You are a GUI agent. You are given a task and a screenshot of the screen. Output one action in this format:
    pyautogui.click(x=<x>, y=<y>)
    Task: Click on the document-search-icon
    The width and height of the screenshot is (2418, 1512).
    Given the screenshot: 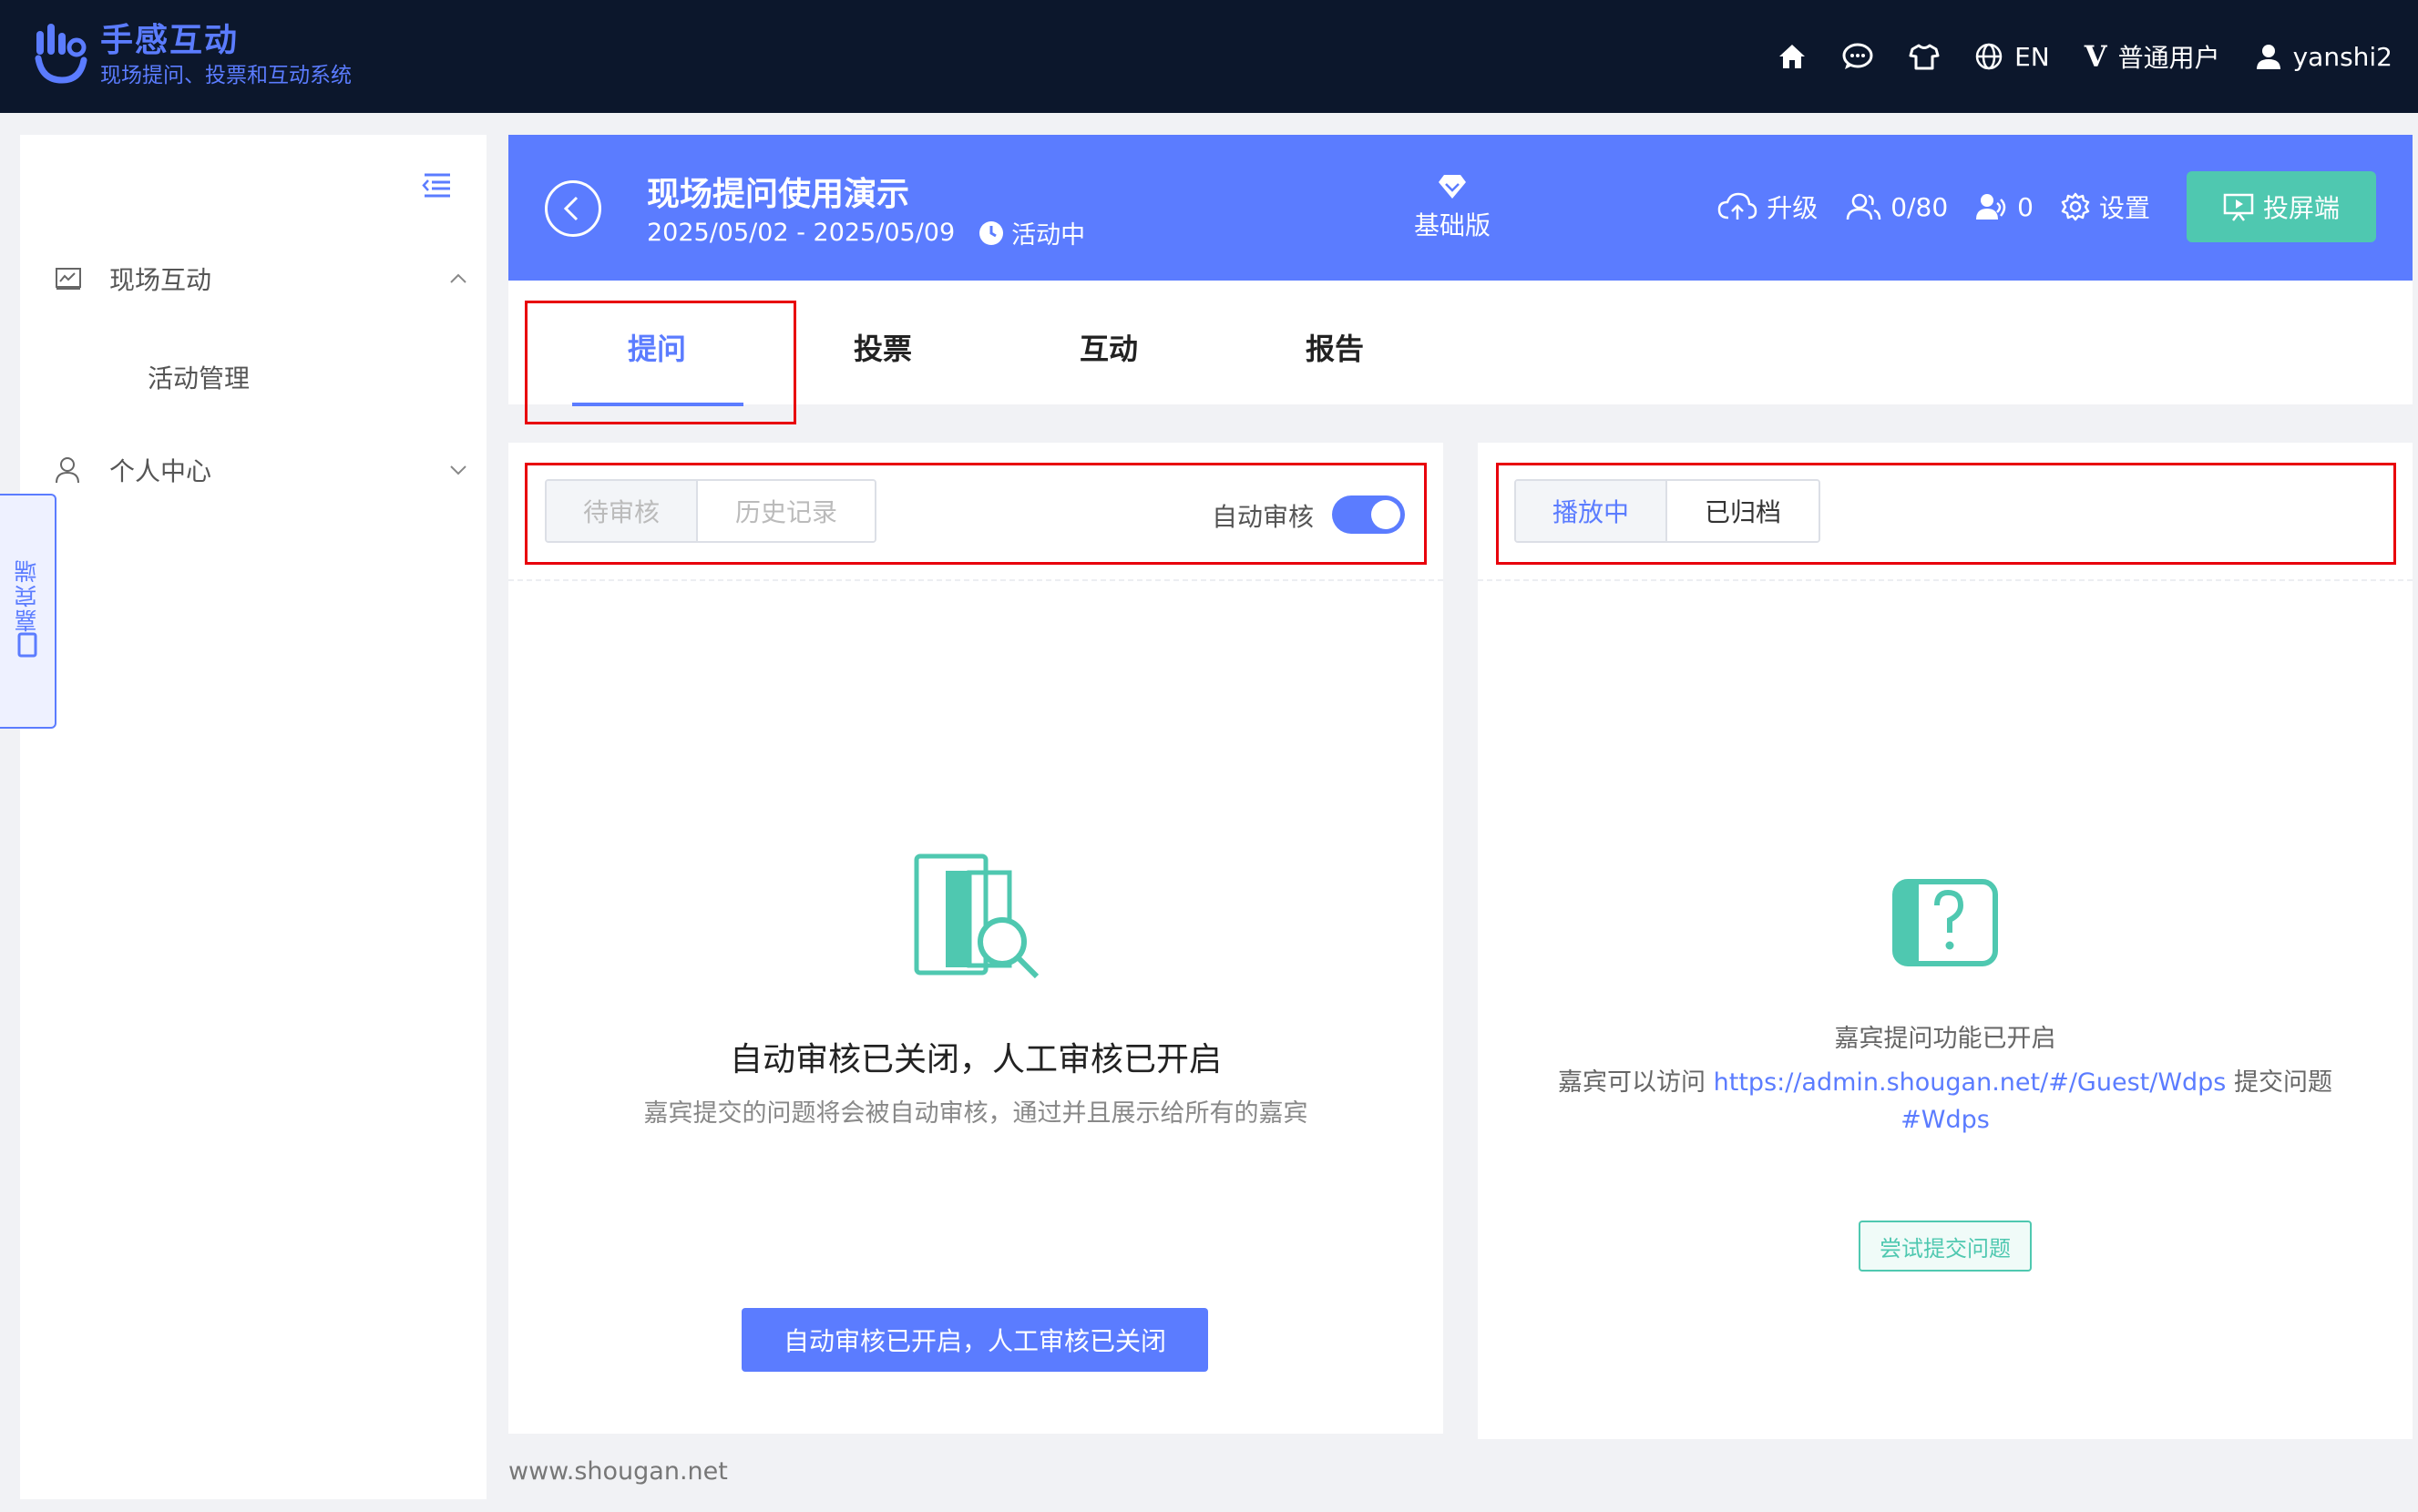 What is the action you would take?
    pyautogui.click(x=977, y=916)
    